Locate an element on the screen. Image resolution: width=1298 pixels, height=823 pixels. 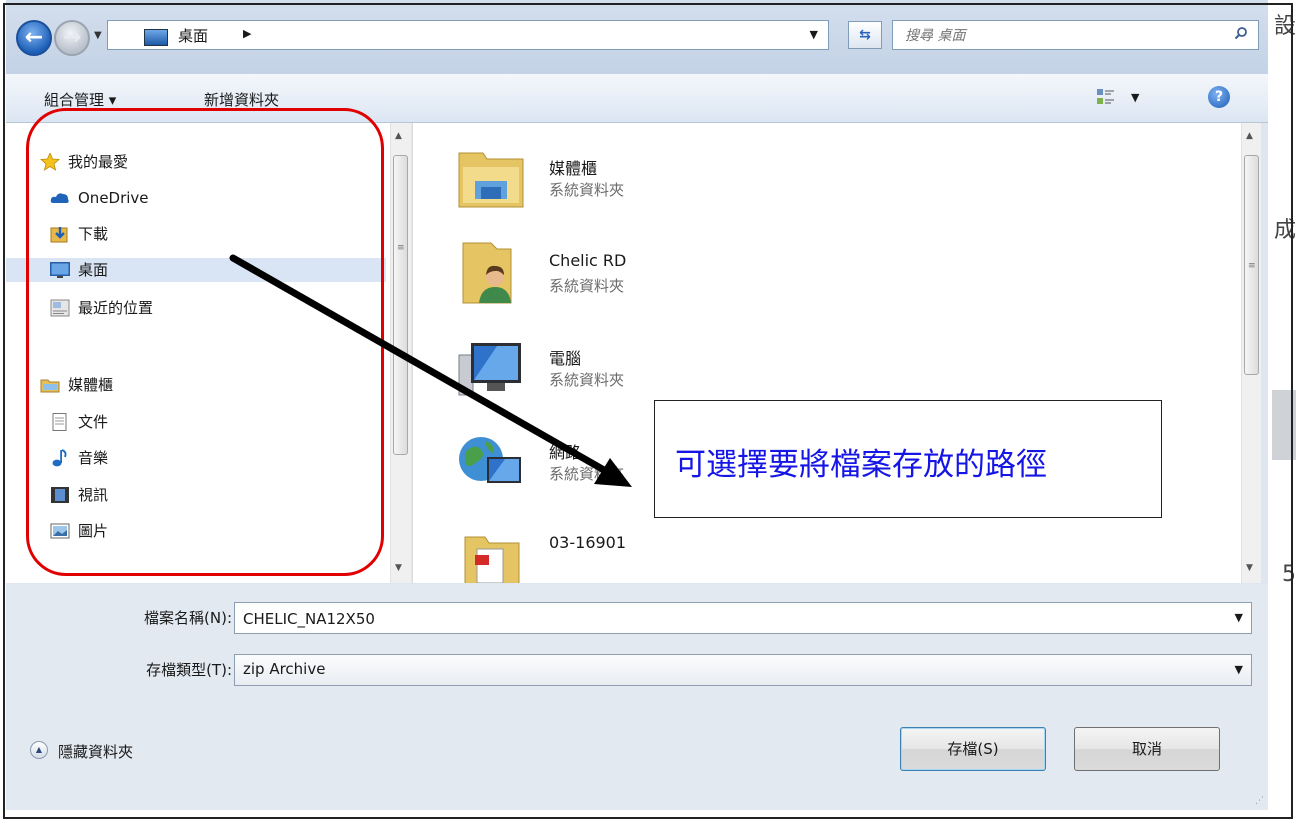
sidebar-label: OneDrive is located at coordinates (113, 198).